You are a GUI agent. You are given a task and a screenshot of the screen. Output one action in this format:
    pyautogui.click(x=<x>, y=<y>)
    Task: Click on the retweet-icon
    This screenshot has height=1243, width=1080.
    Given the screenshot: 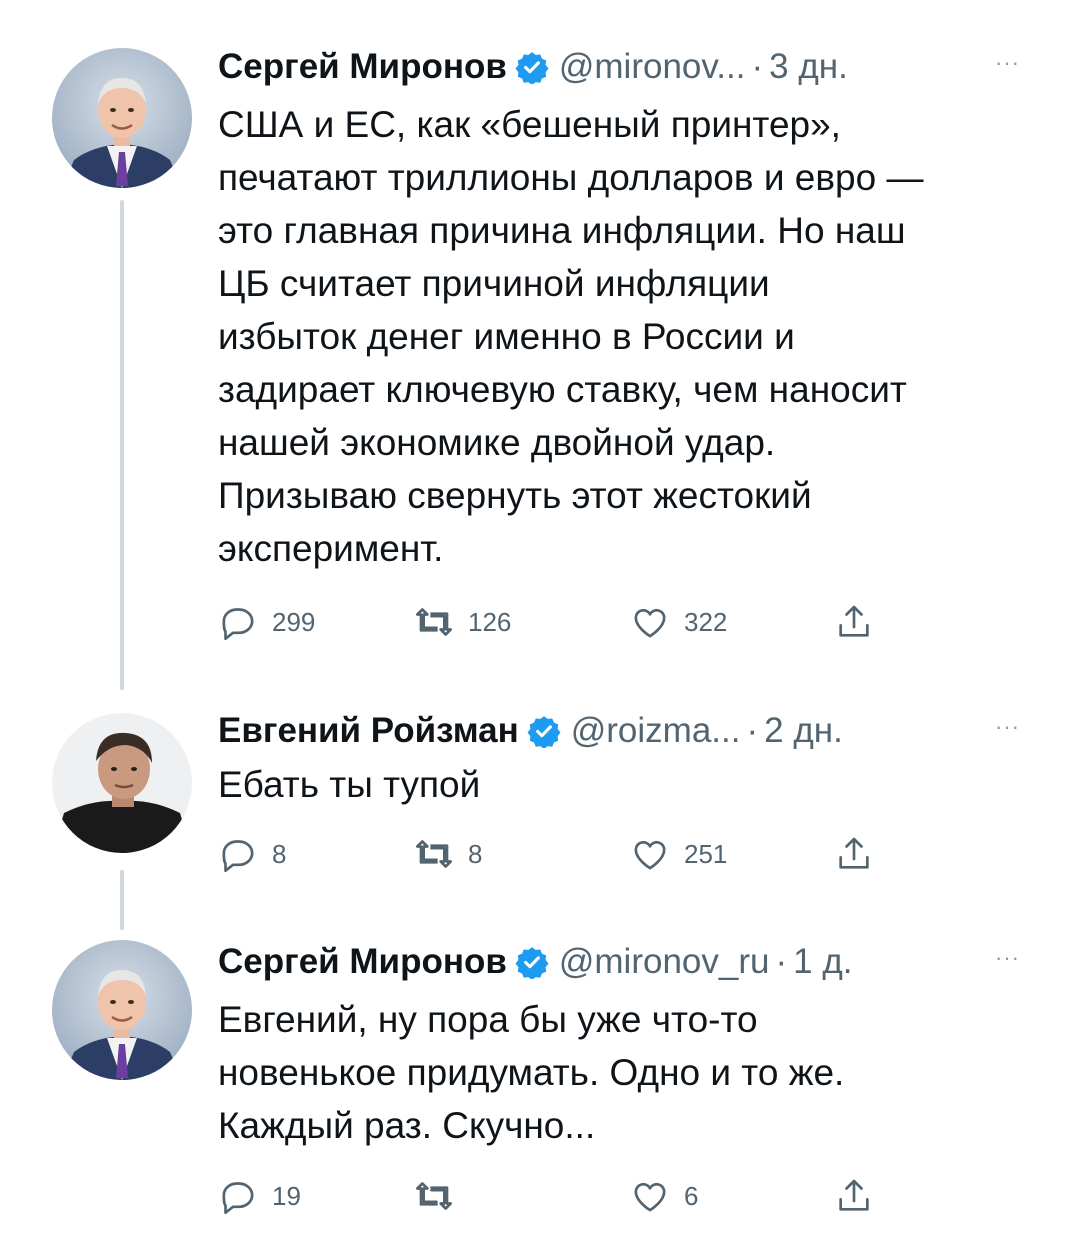 What is the action you would take?
    pyautogui.click(x=434, y=1196)
    